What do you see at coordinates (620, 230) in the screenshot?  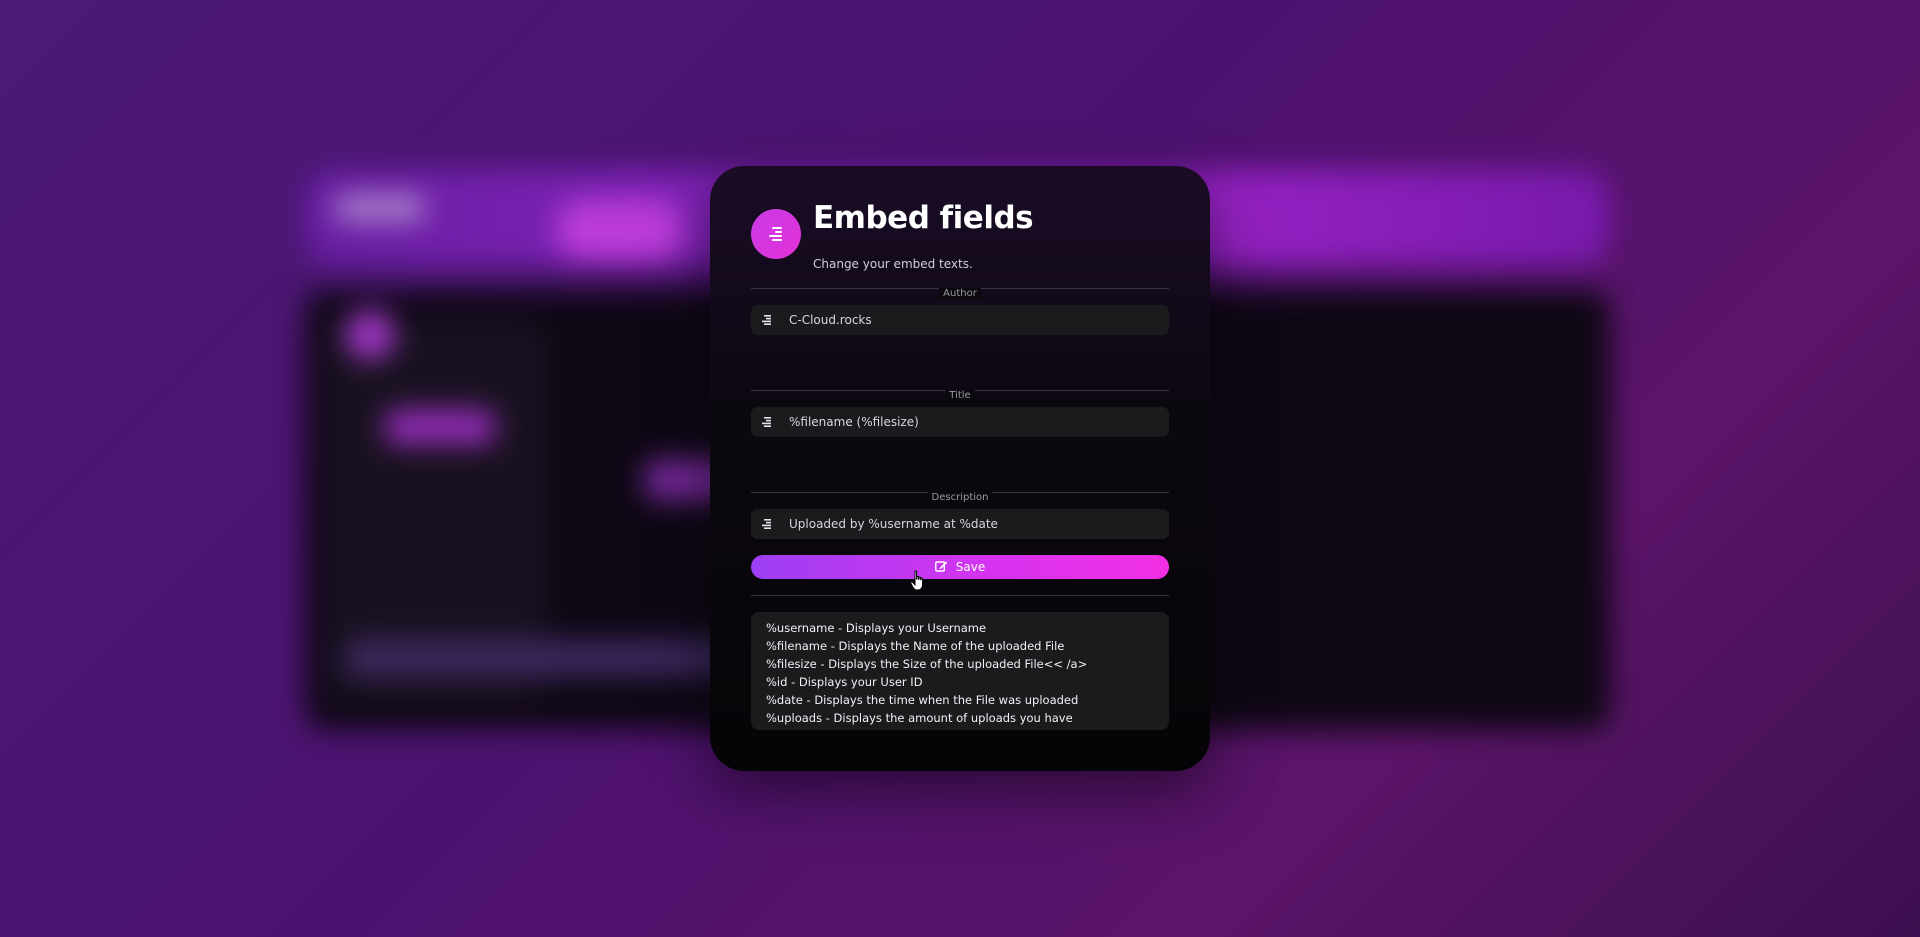 I see `background-nav-pill` at bounding box center [620, 230].